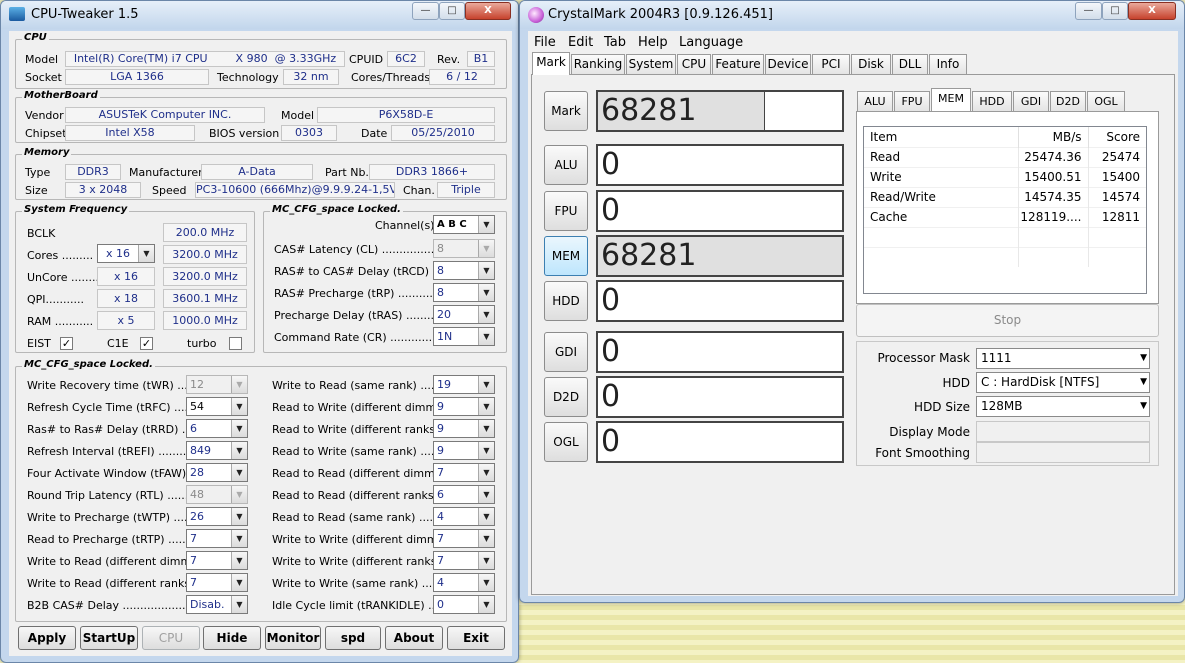 Image resolution: width=1185 pixels, height=663 pixels. Describe the element at coordinates (711, 42) in the screenshot. I see `menu-language: Language` at that location.